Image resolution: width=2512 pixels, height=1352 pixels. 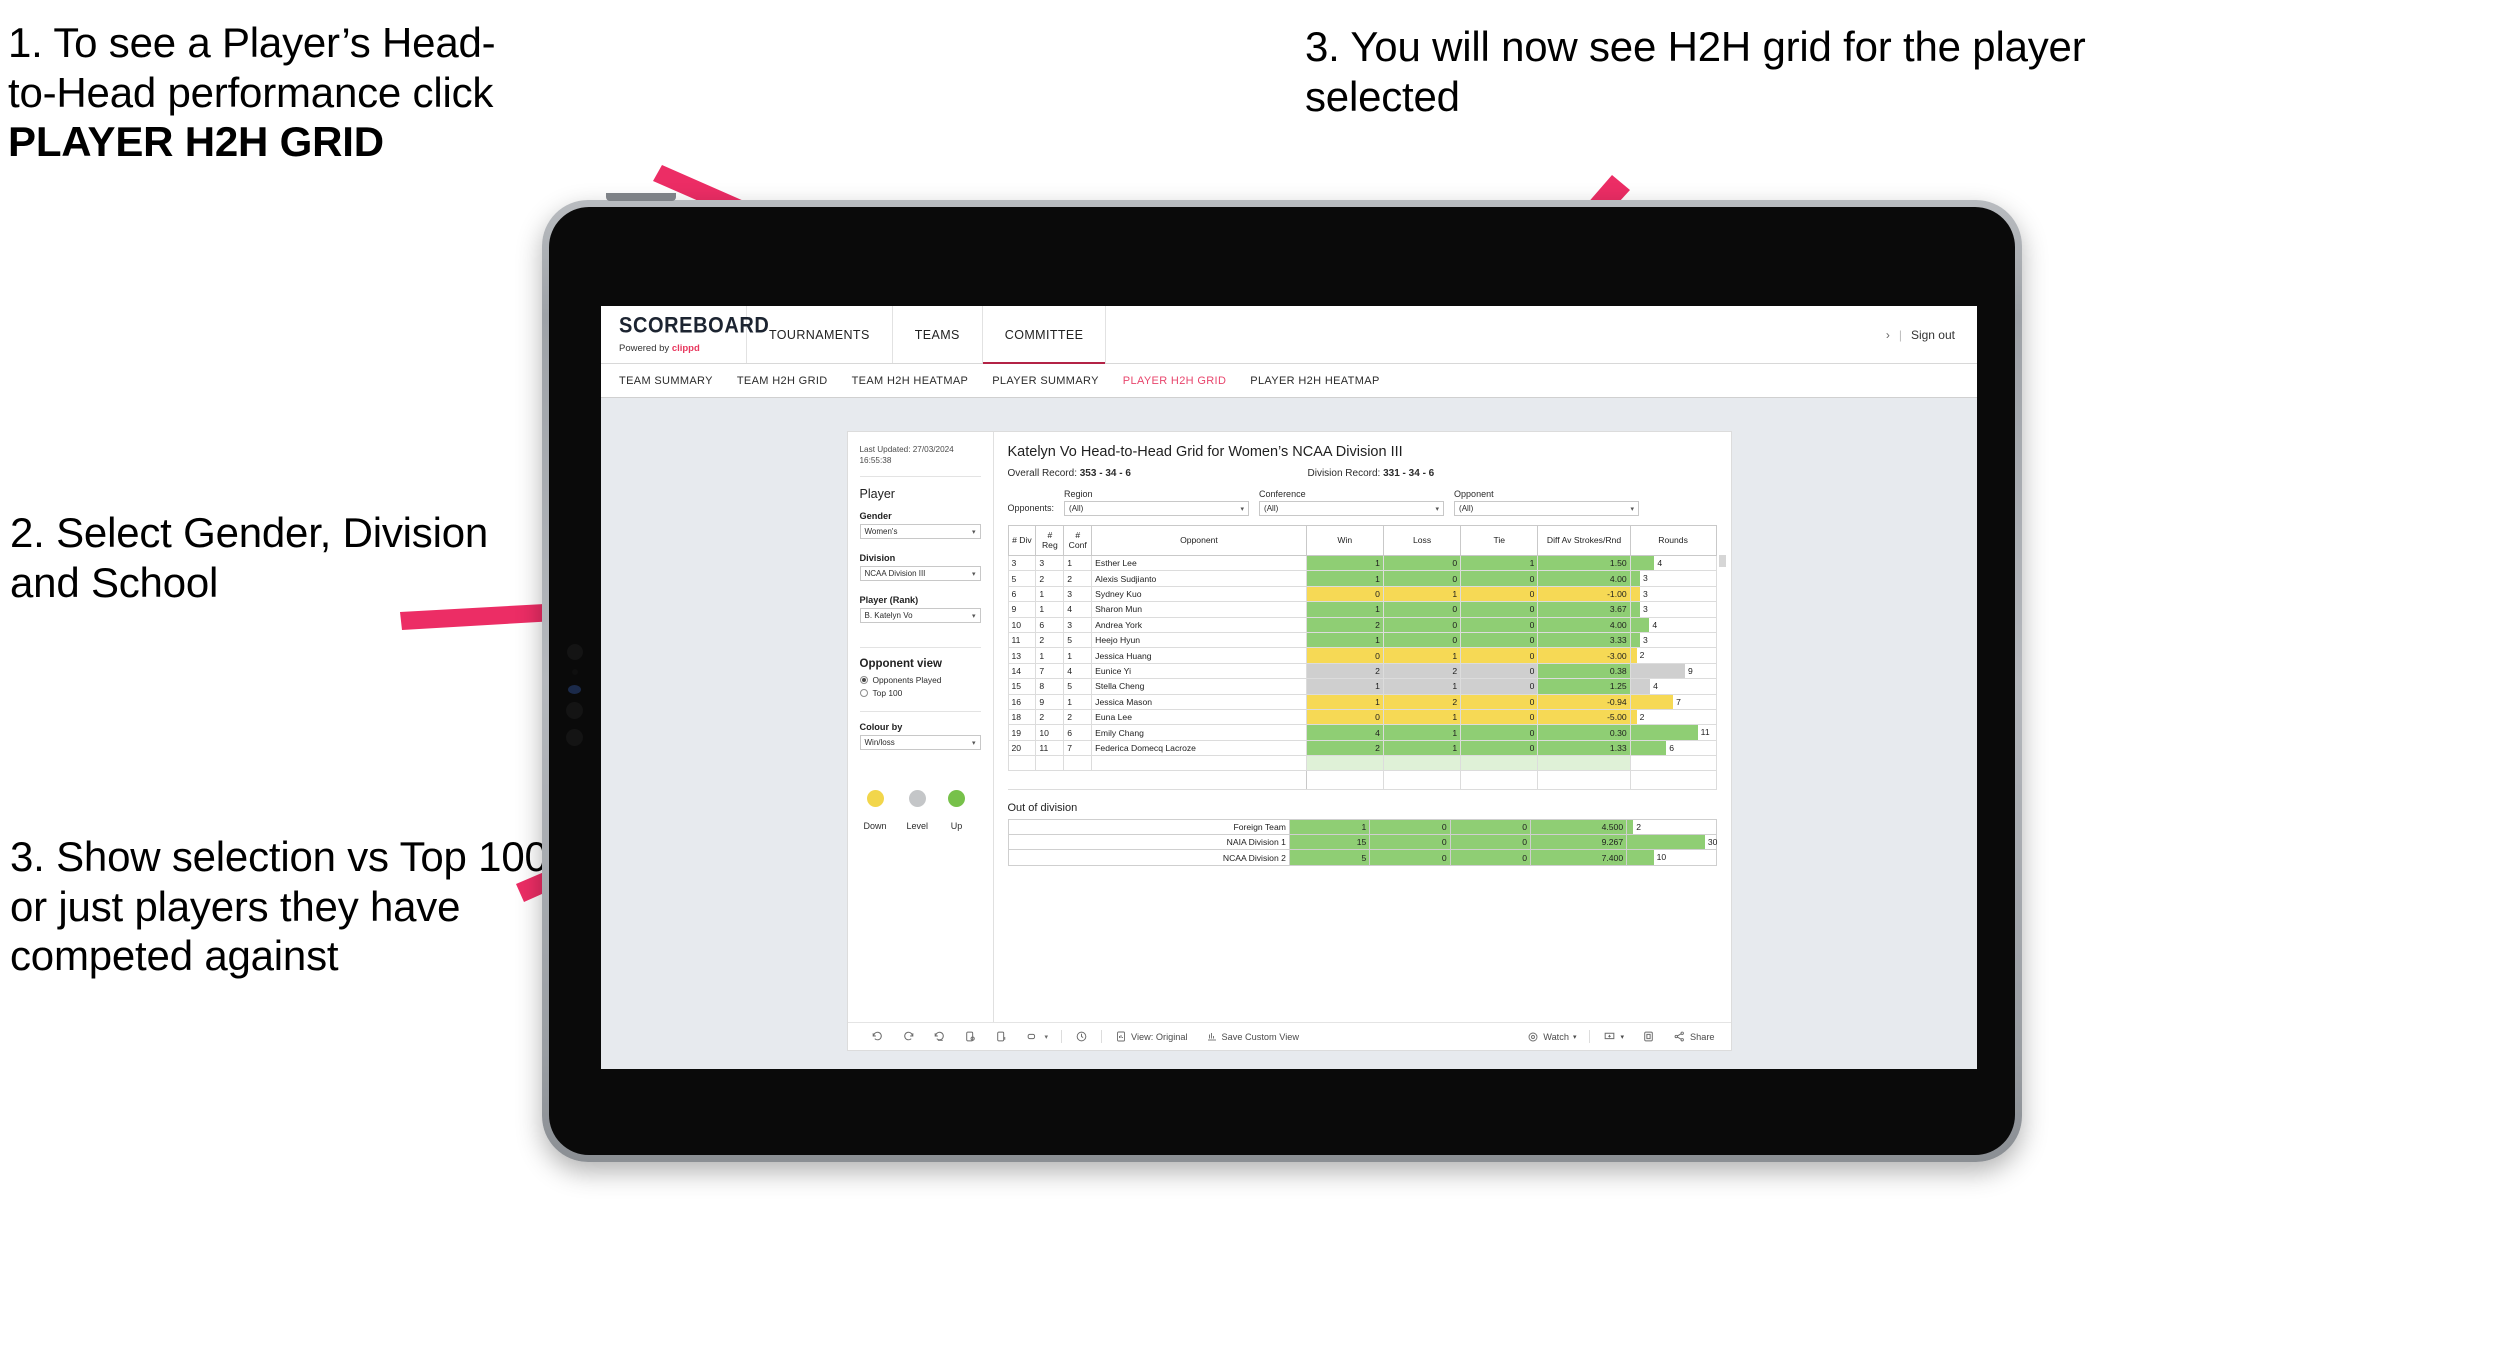 I want to click on watch-label: Watch, so click(x=1556, y=1036).